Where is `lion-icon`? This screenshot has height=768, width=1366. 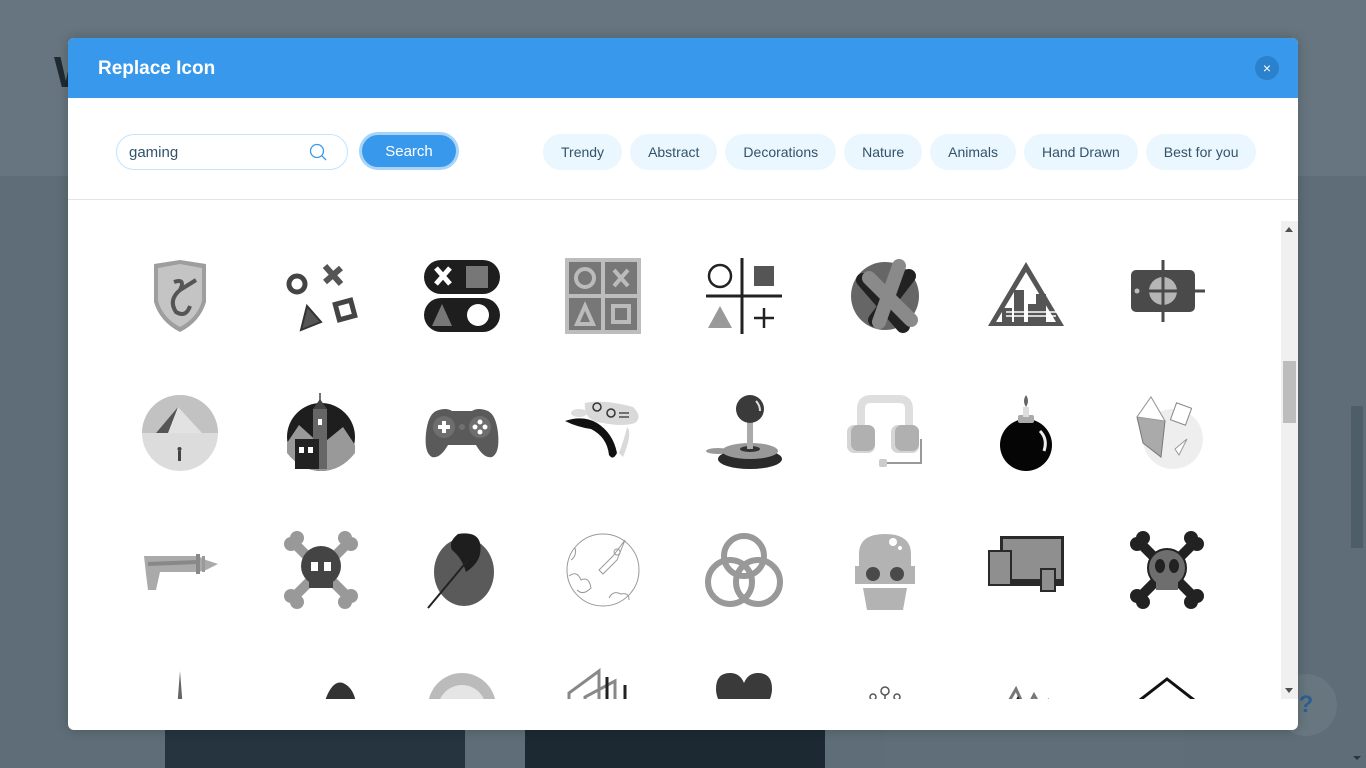 lion-icon is located at coordinates (462, 686).